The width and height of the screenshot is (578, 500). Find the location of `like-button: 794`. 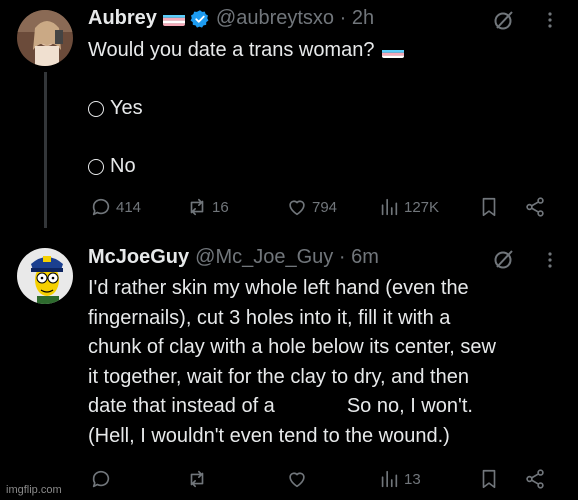

like-button: 794 is located at coordinates (311, 207).